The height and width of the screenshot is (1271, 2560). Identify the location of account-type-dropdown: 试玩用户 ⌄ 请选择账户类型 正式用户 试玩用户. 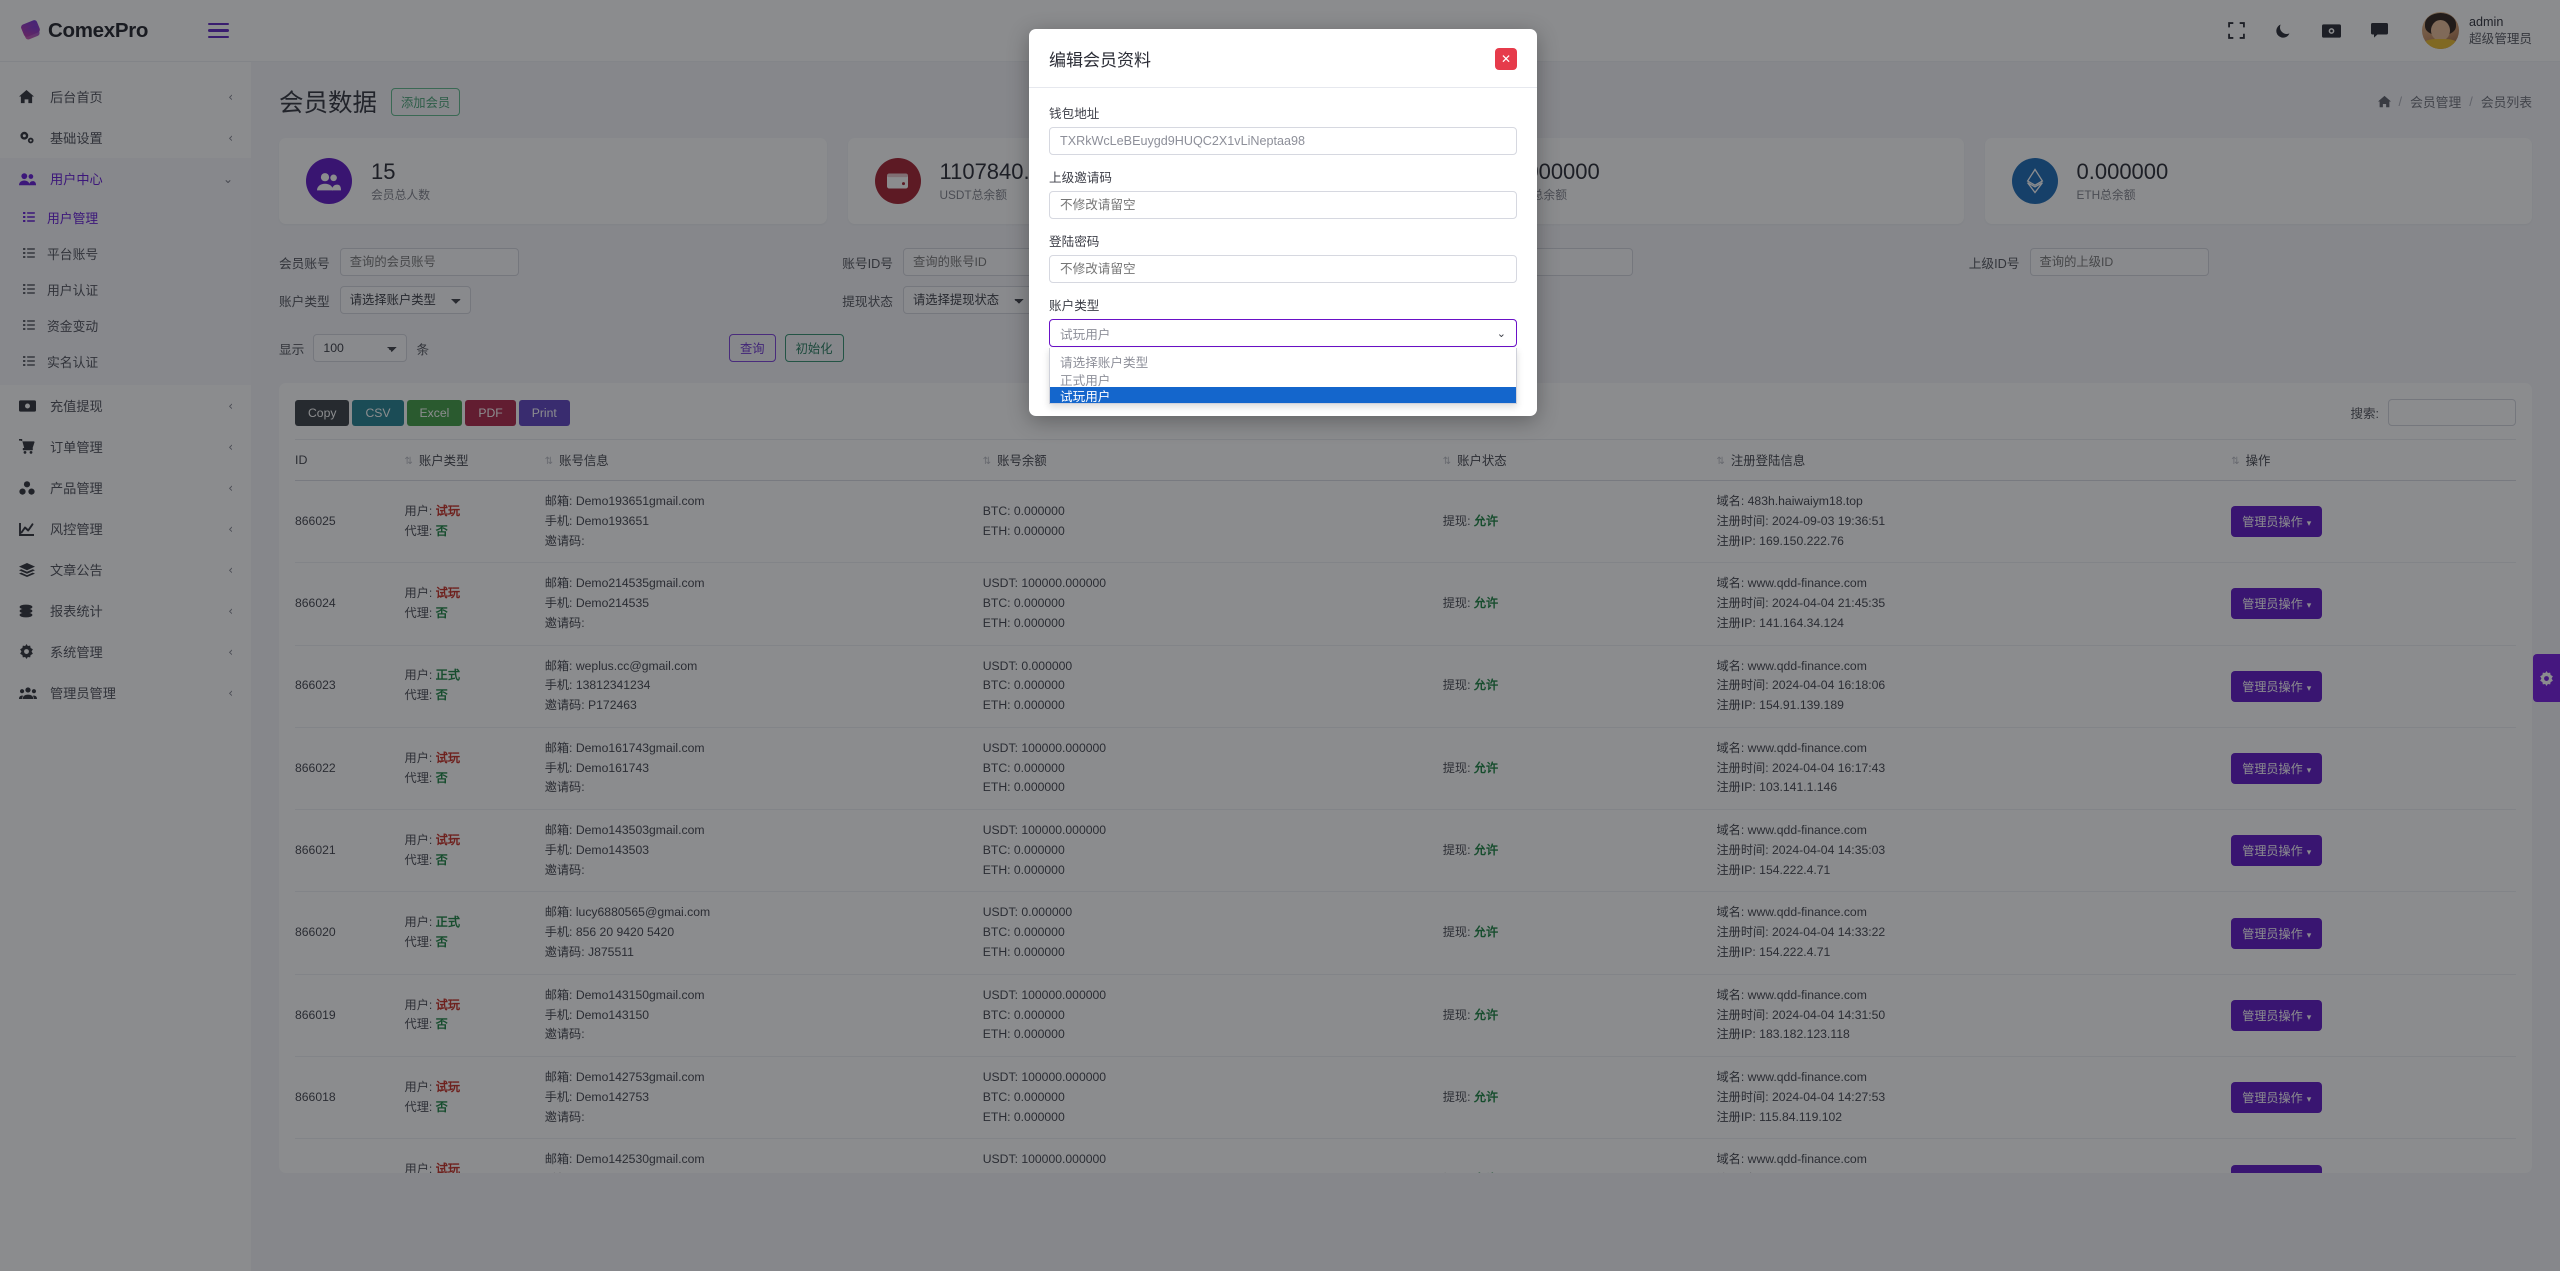
(1283, 361).